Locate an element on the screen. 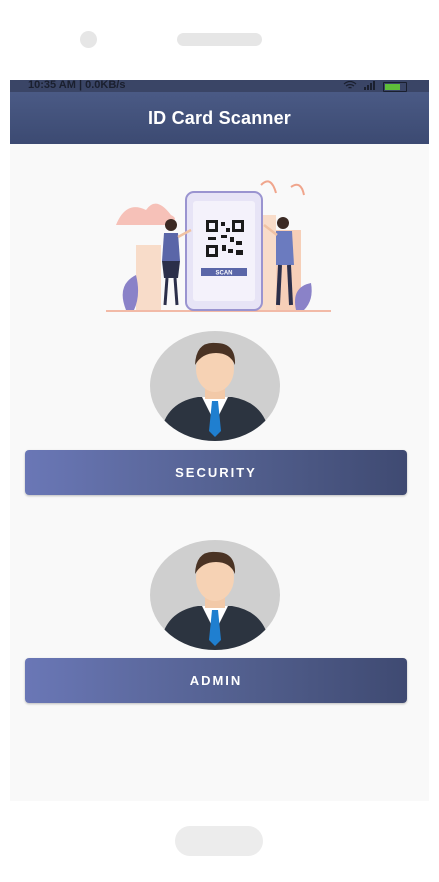 This screenshot has width=439, height=882. app-title: ID Card Scanner is located at coordinates (219, 117).